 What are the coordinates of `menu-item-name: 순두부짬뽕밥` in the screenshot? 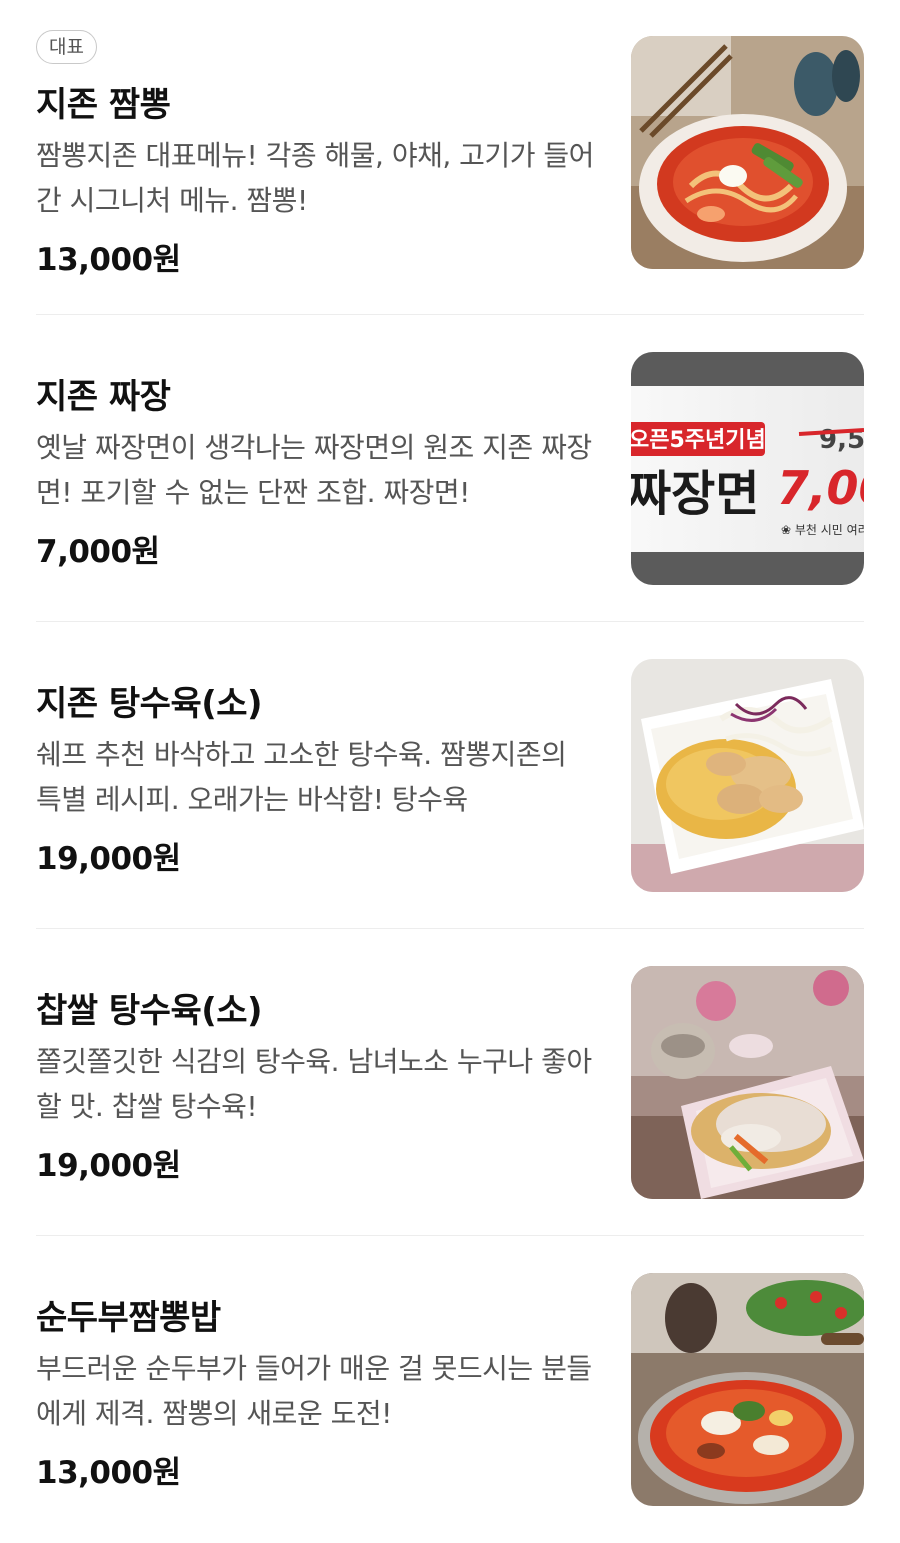 It's located at (128, 1318).